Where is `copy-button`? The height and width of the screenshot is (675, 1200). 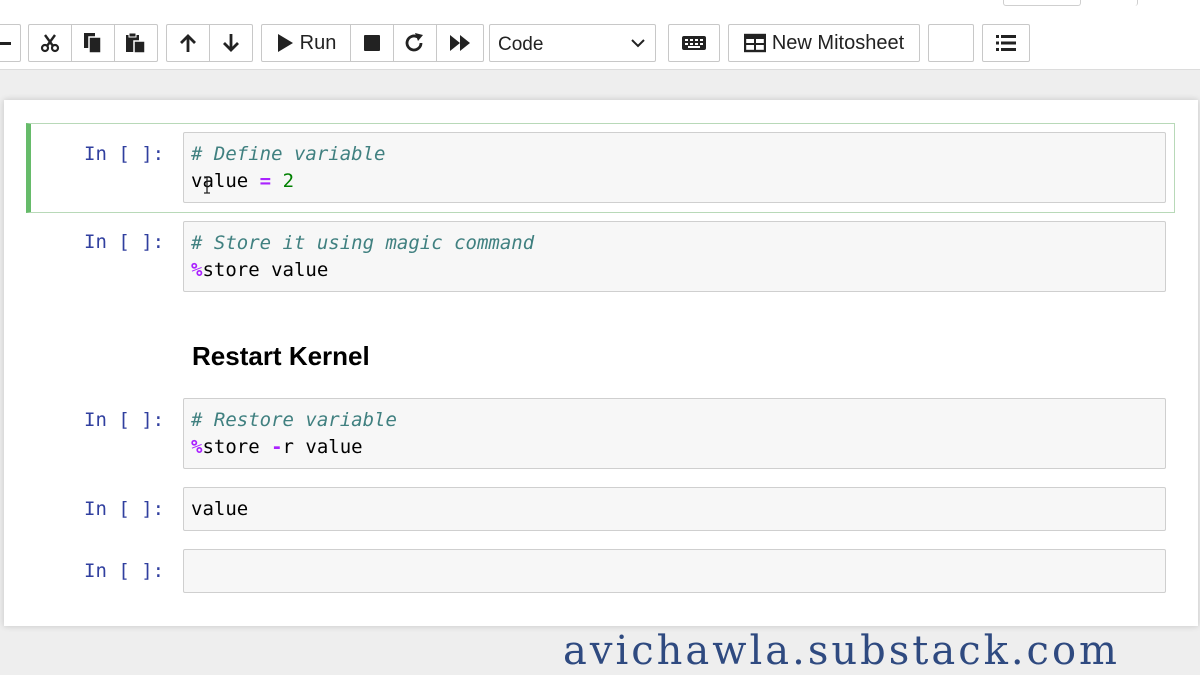 copy-button is located at coordinates (93, 43).